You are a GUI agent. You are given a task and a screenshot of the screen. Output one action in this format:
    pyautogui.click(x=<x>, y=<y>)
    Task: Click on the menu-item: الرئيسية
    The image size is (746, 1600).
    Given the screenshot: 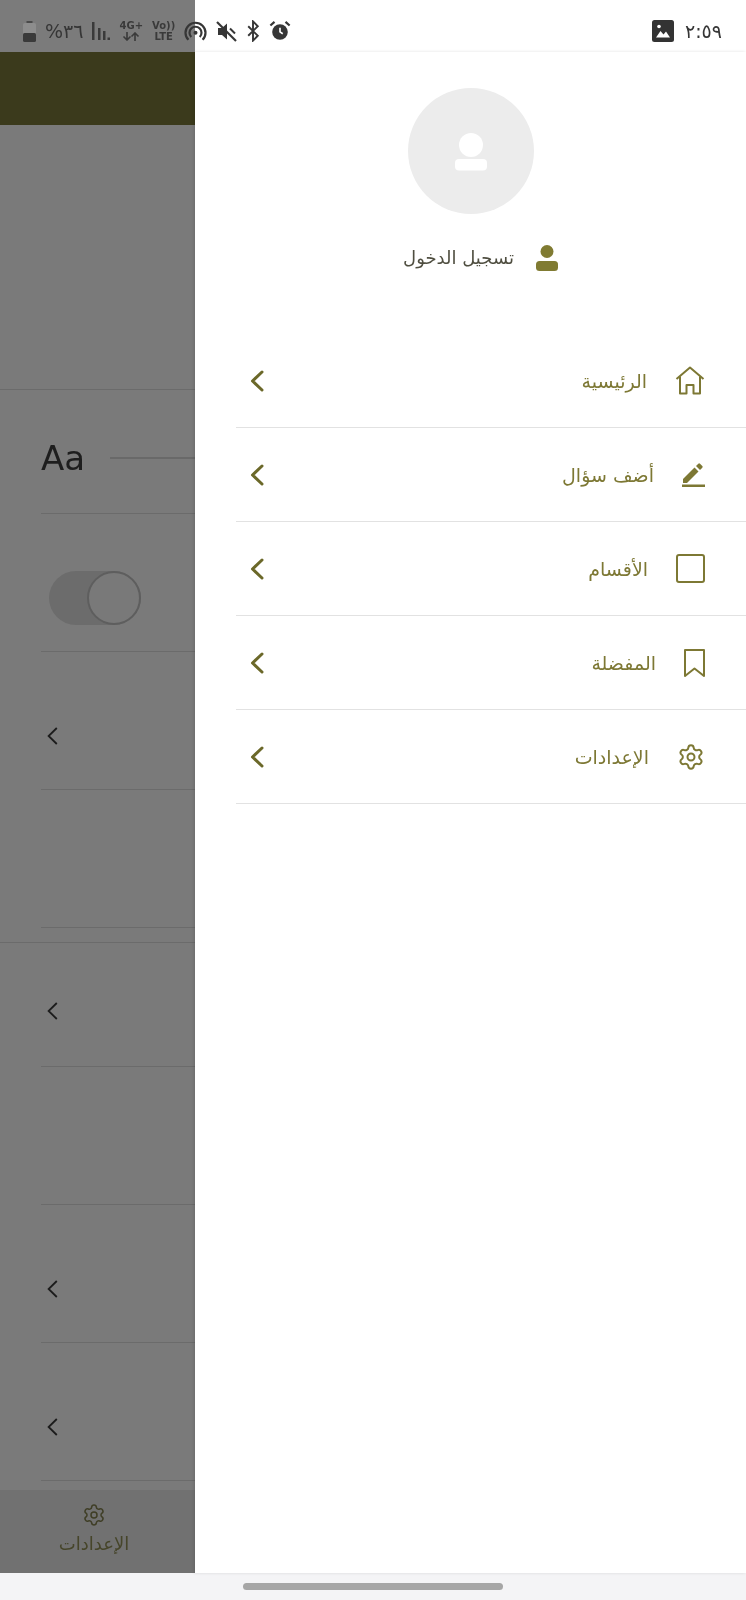 What is the action you would take?
    pyautogui.click(x=491, y=381)
    